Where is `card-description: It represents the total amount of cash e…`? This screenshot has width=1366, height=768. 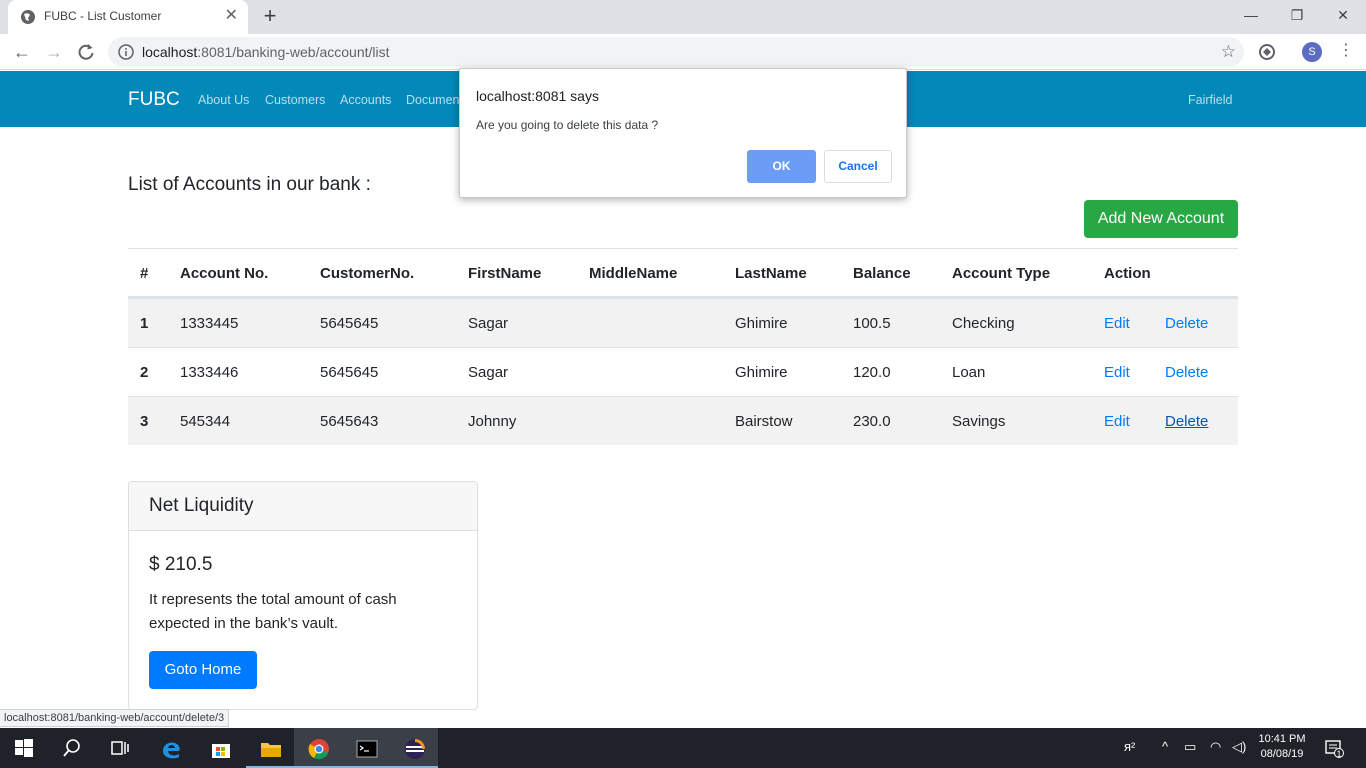
card-description: It represents the total amount of cash e… is located at coordinates (273, 611).